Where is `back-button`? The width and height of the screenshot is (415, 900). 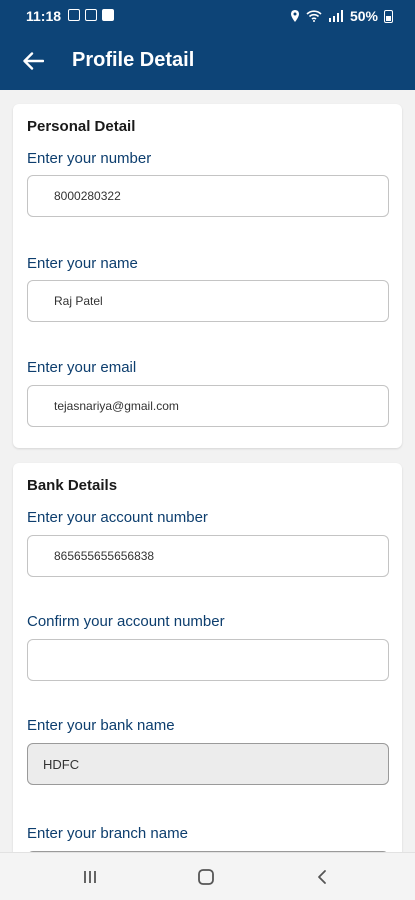 back-button is located at coordinates (33, 61).